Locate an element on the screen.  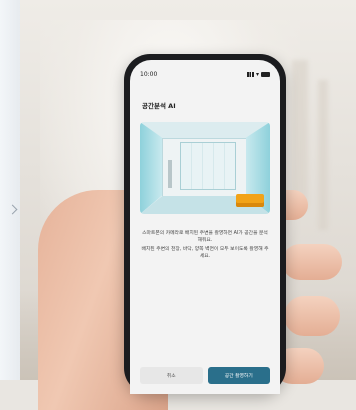
room-illustration is located at coordinates (205, 168).